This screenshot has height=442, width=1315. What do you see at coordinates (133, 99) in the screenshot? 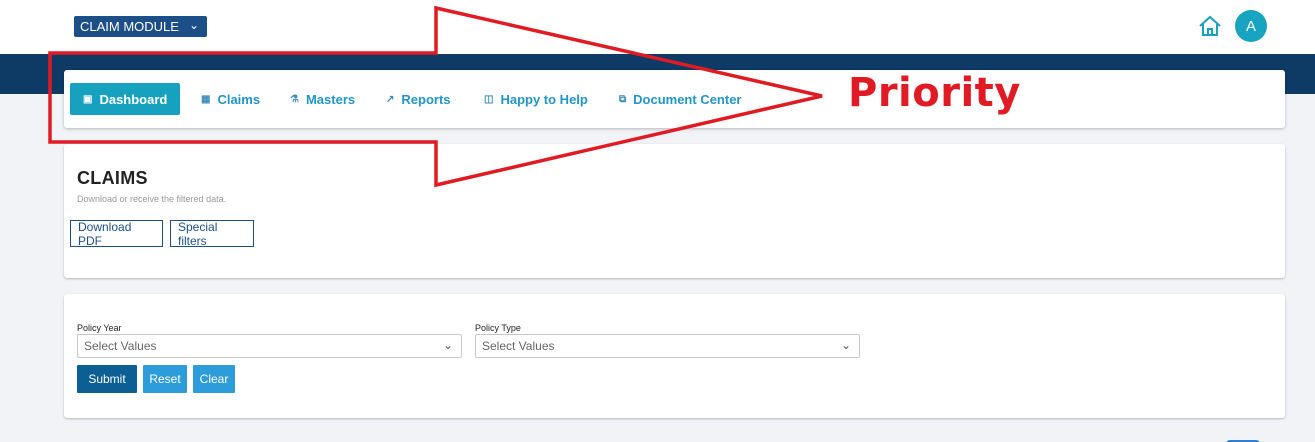
I see `tab-label: Dashboard` at bounding box center [133, 99].